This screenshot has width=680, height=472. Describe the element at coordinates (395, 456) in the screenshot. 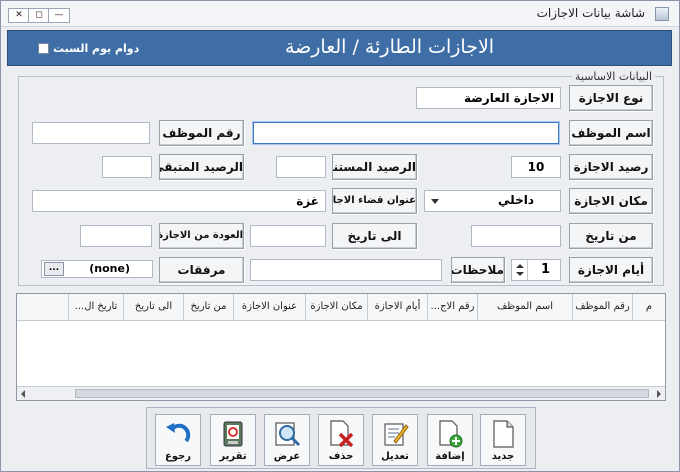

I see `edit-button-label: تعديل` at that location.